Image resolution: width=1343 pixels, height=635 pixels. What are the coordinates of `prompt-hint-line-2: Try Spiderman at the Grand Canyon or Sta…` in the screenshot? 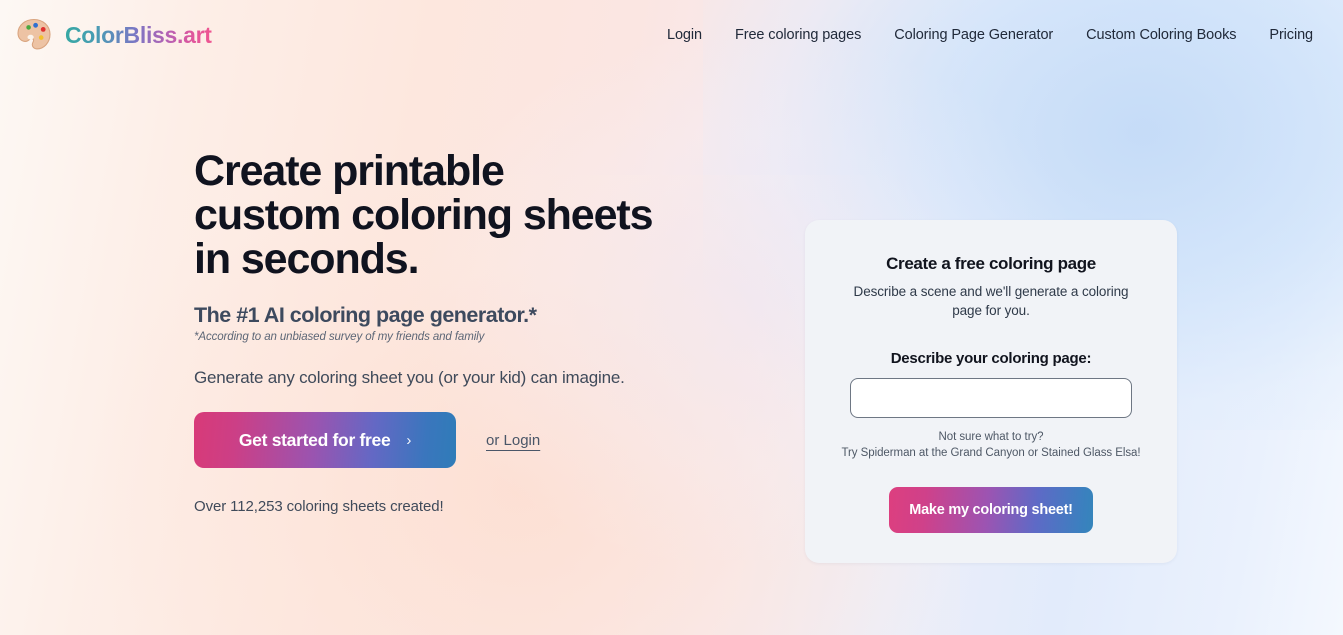 It's located at (991, 453).